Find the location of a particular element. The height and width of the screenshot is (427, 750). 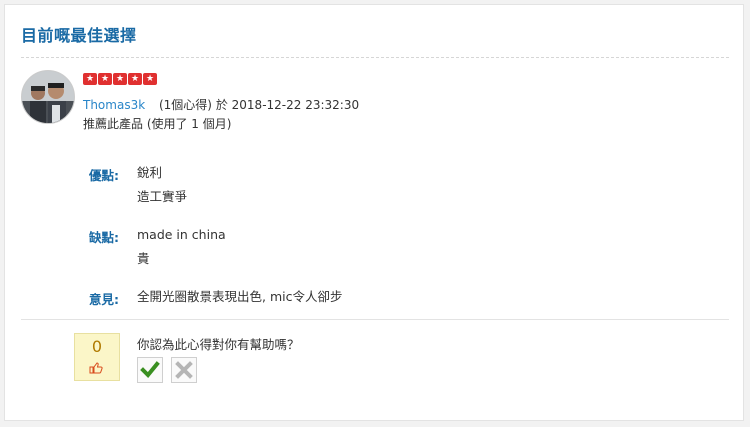

thumbs-up-icon is located at coordinates (96, 369).